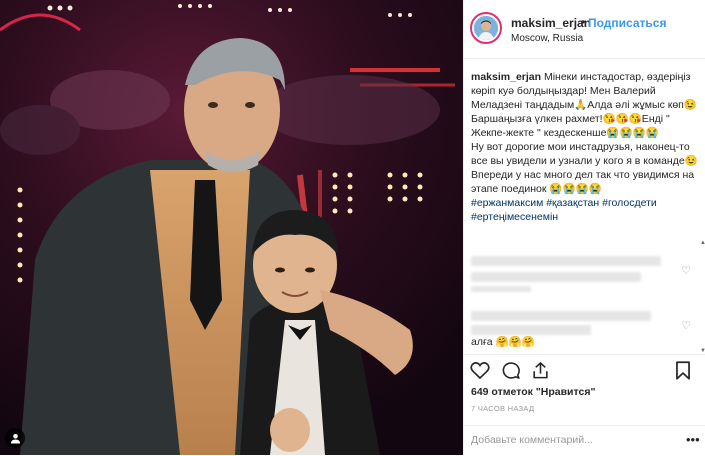  What do you see at coordinates (702, 299) in the screenshot?
I see `comments-scrollbar: ▲ ▼` at bounding box center [702, 299].